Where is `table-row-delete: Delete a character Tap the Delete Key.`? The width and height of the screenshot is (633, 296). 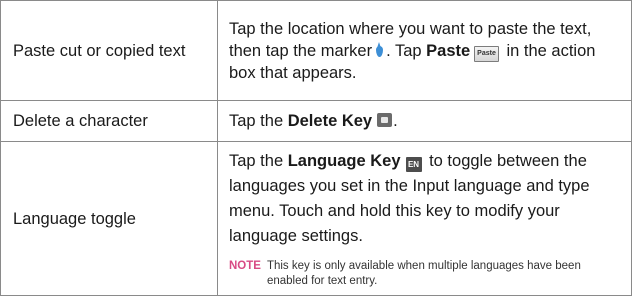
table-row-delete: Delete a character Tap the Delete Key. is located at coordinates (316, 121).